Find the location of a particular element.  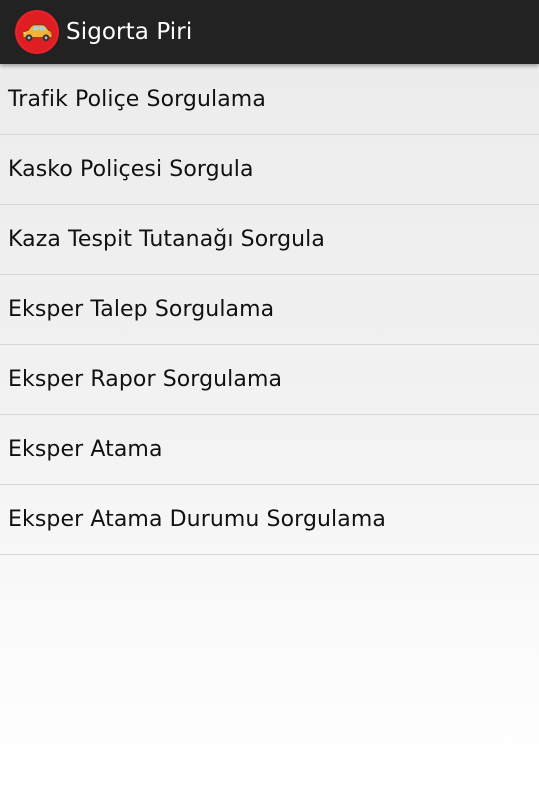

menu-item-eksper-talep-sorgulama: Eksper Talep Sorgulama is located at coordinates (269, 310).